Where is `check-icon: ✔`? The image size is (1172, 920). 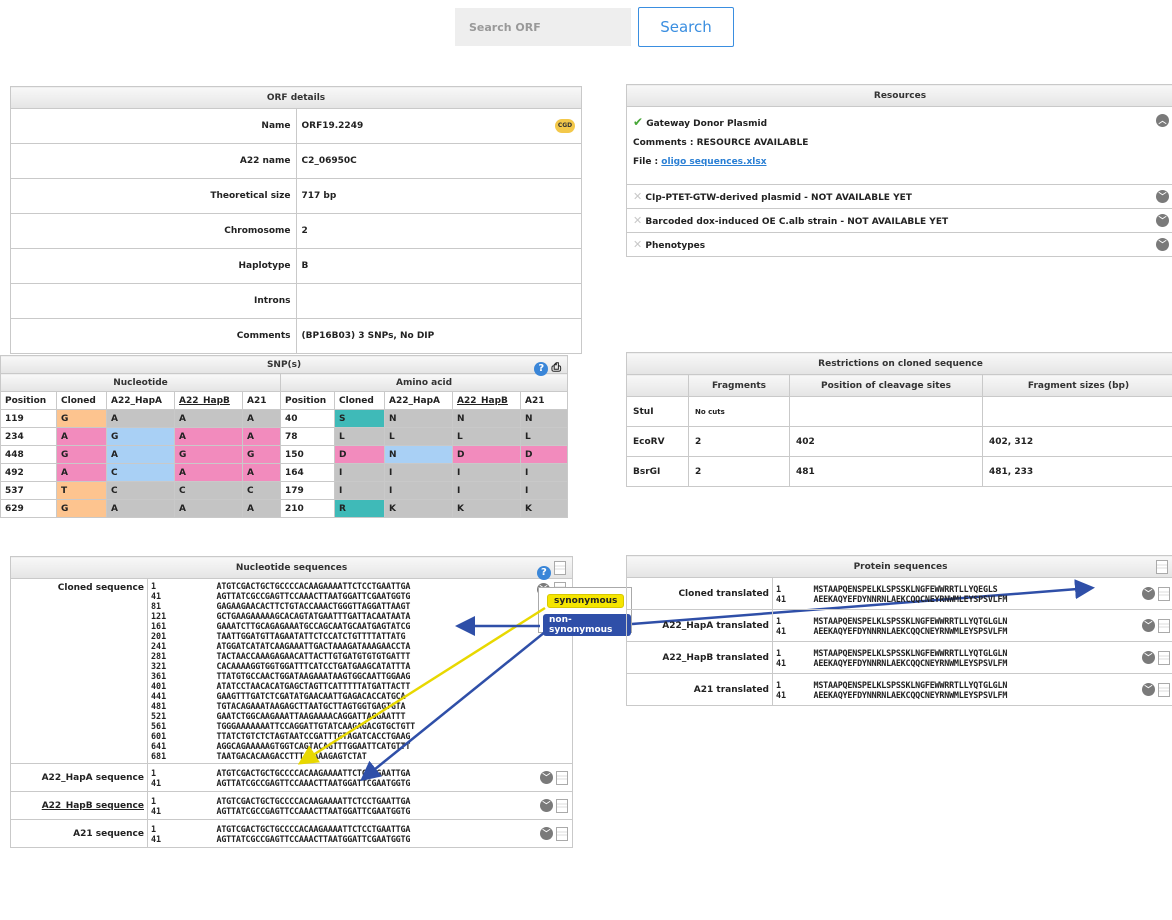 check-icon: ✔ is located at coordinates (638, 122).